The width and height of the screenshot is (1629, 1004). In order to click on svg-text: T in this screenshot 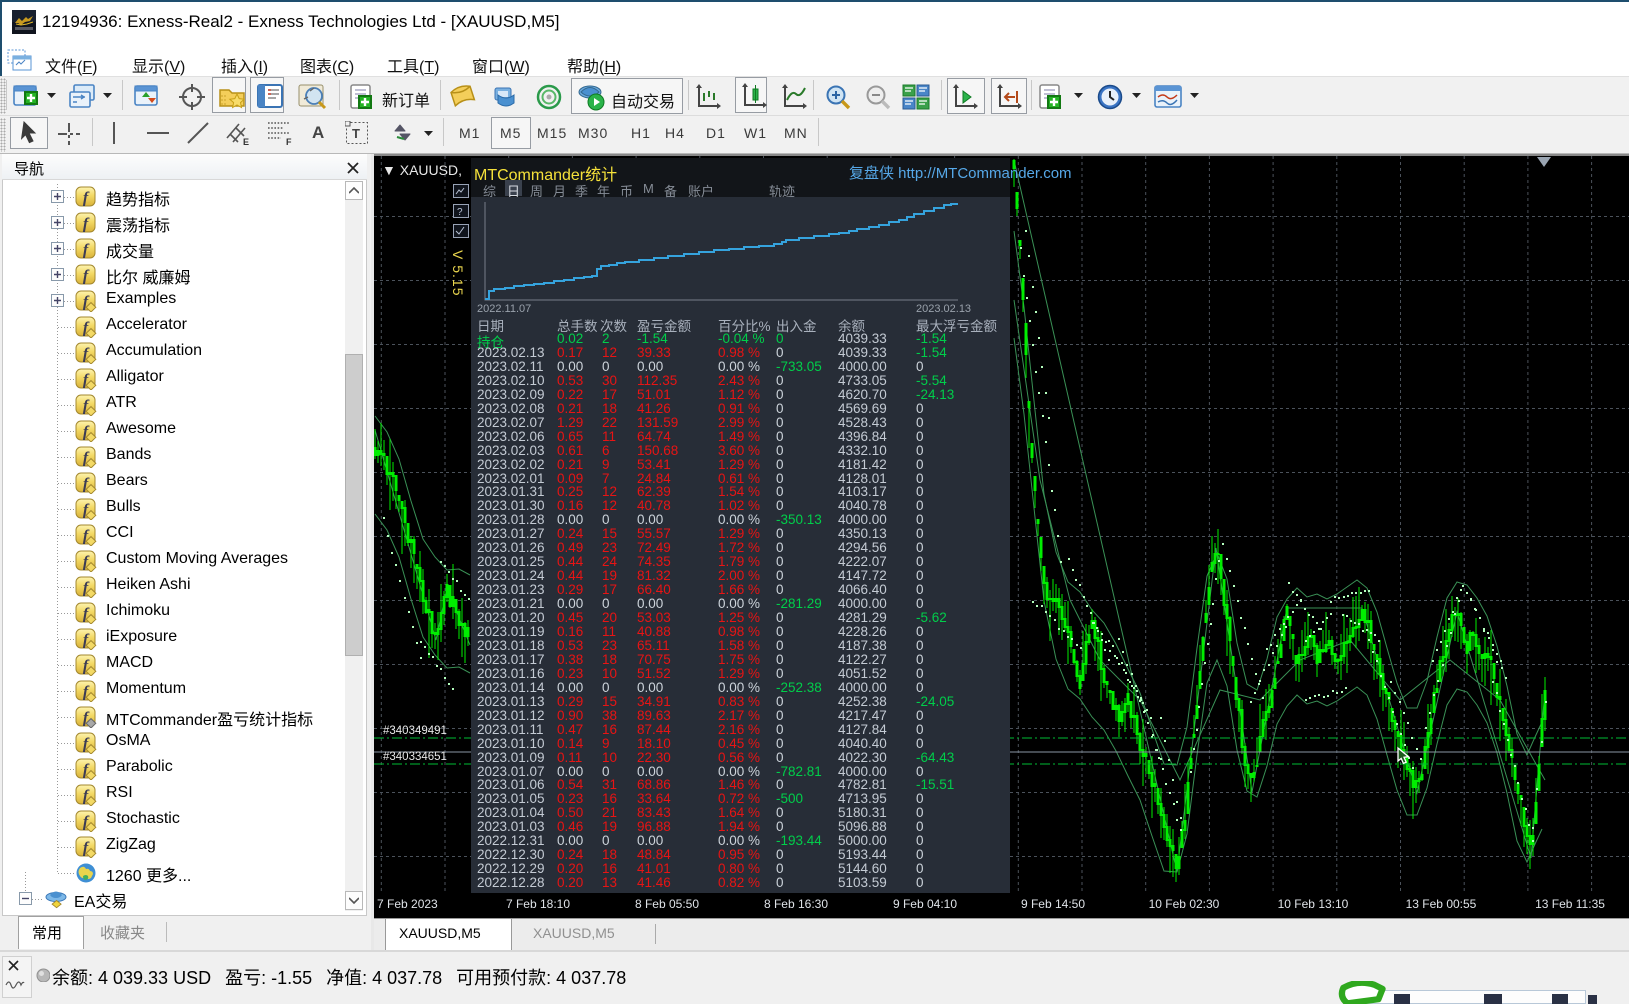, I will do `click(356, 133)`.